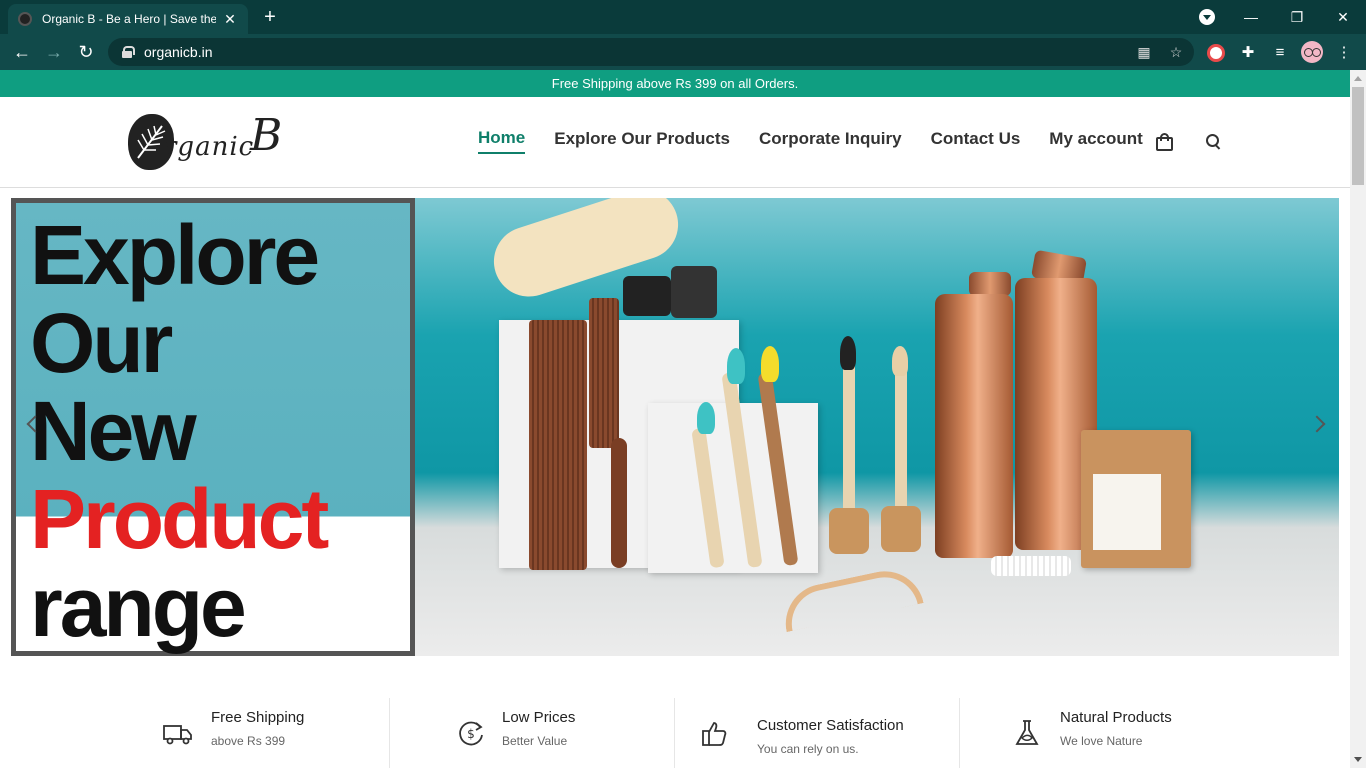  I want to click on feature-natural-products: Natural Products We love Nature, so click(1122, 733).